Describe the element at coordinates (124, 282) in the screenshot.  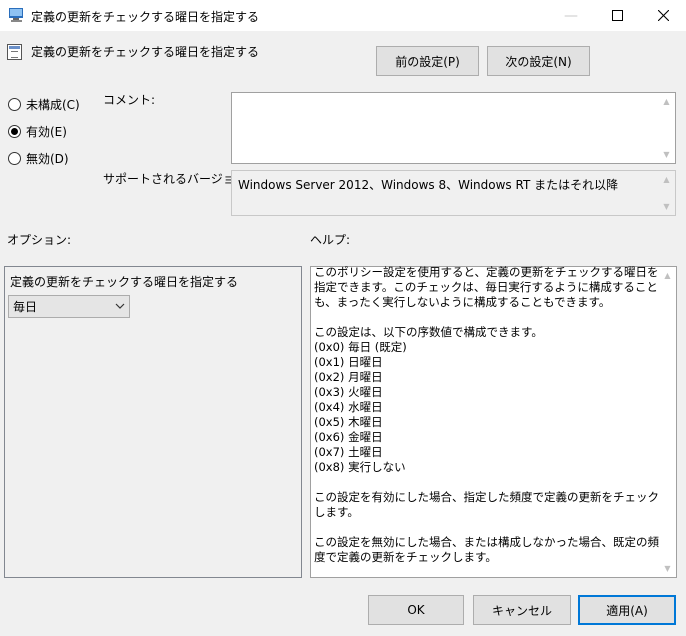
I see `option-field-label: 定義の更新をチェックする曜日を指定する` at that location.